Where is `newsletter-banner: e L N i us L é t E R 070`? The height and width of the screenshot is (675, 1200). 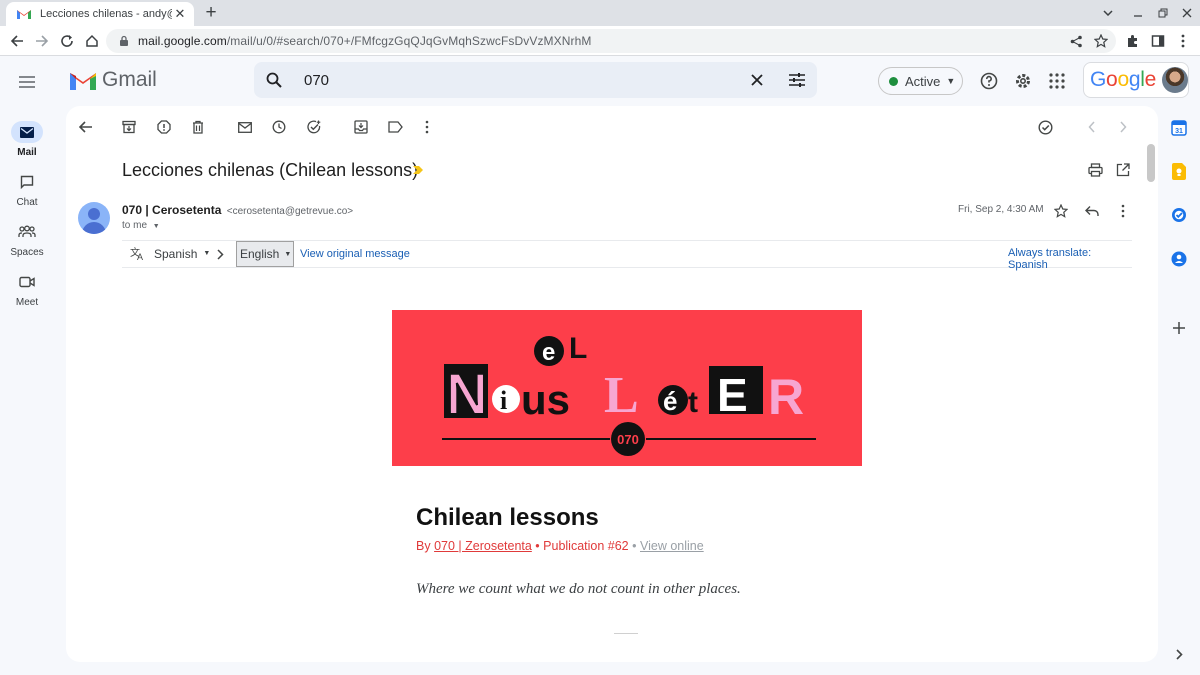
newsletter-banner: e L N i us L é t E R 070 is located at coordinates (627, 388).